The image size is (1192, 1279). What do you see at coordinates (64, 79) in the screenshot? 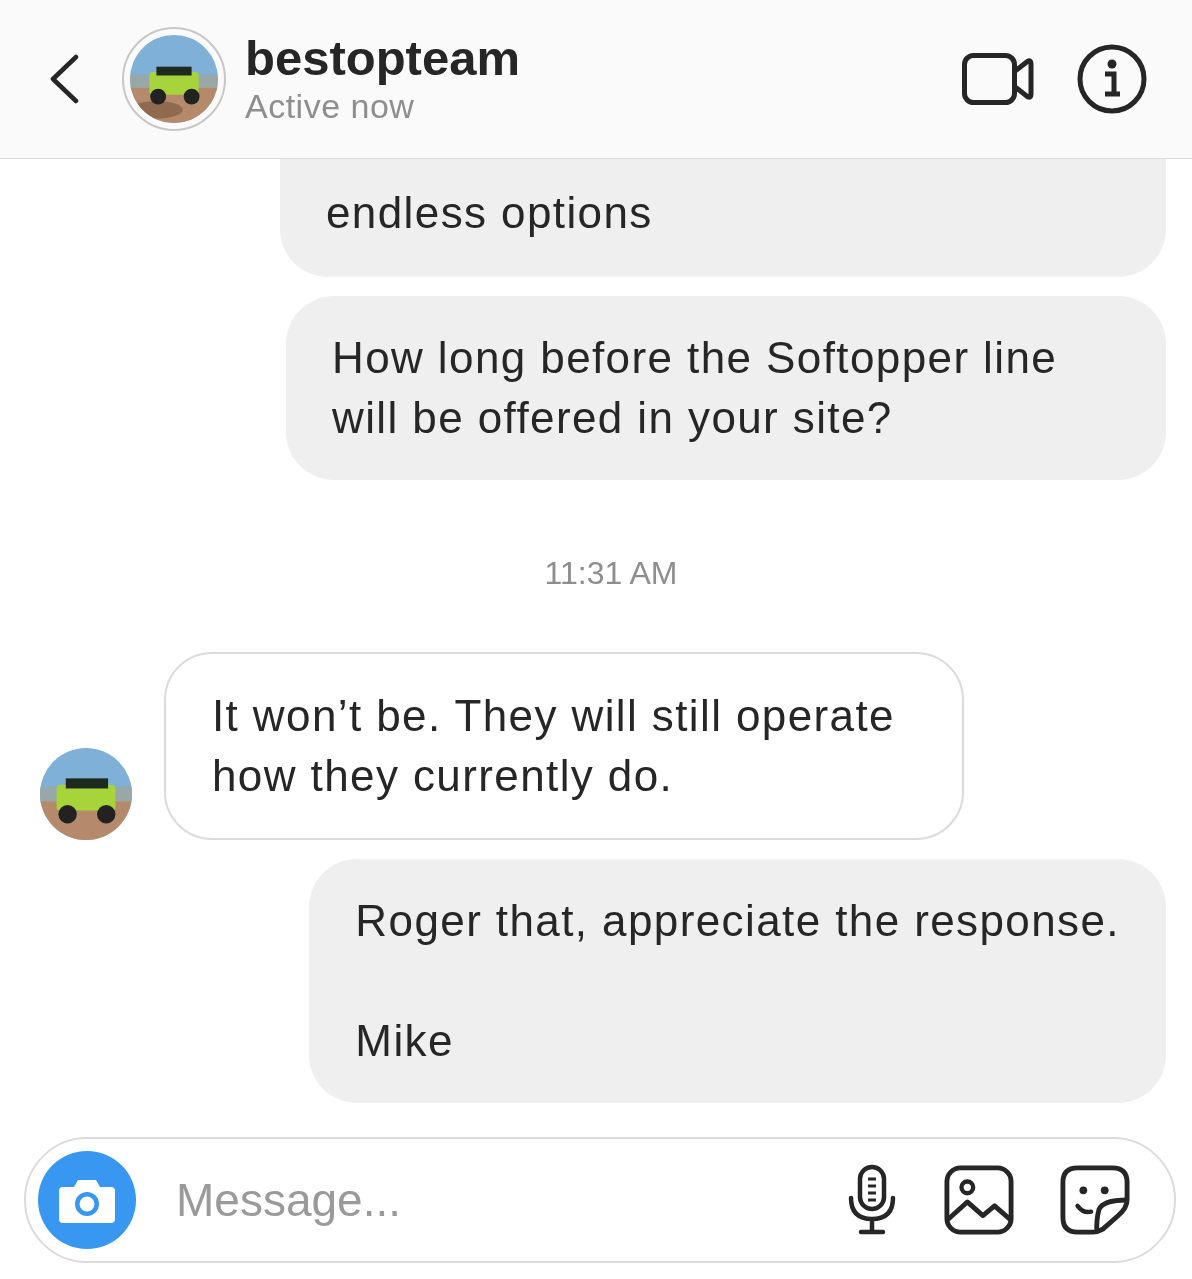
I see `back-icon` at bounding box center [64, 79].